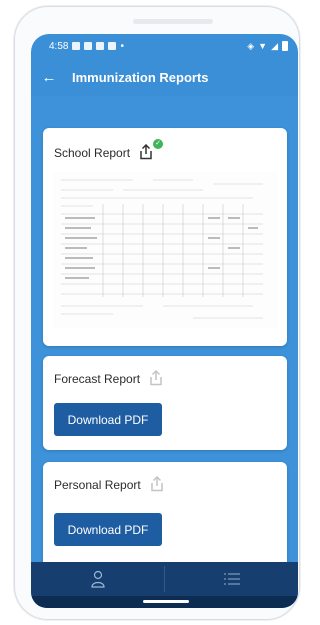 Image resolution: width=320 pixels, height=625 pixels. What do you see at coordinates (164, 46) in the screenshot?
I see `status-bar: 4:58 • ◈ ▼ ◢` at bounding box center [164, 46].